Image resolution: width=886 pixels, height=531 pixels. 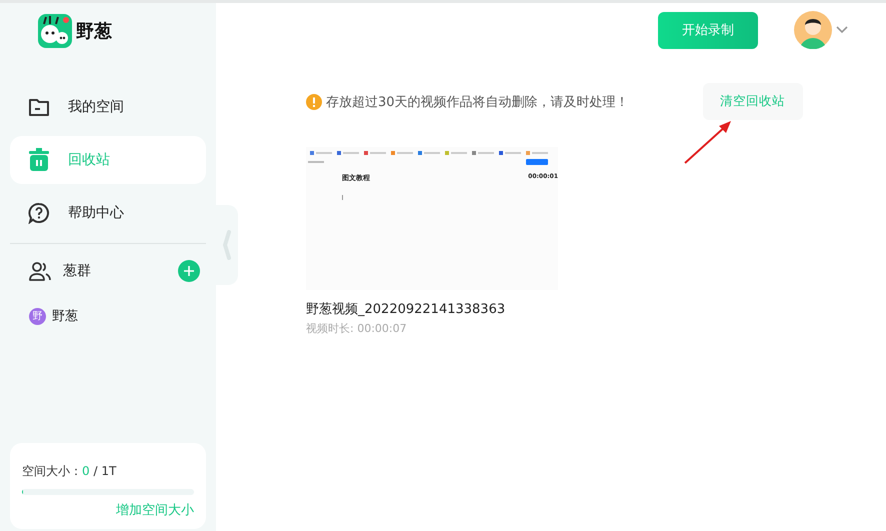 I want to click on storage-usage: 空间大小：0 / 1T, so click(x=70, y=471).